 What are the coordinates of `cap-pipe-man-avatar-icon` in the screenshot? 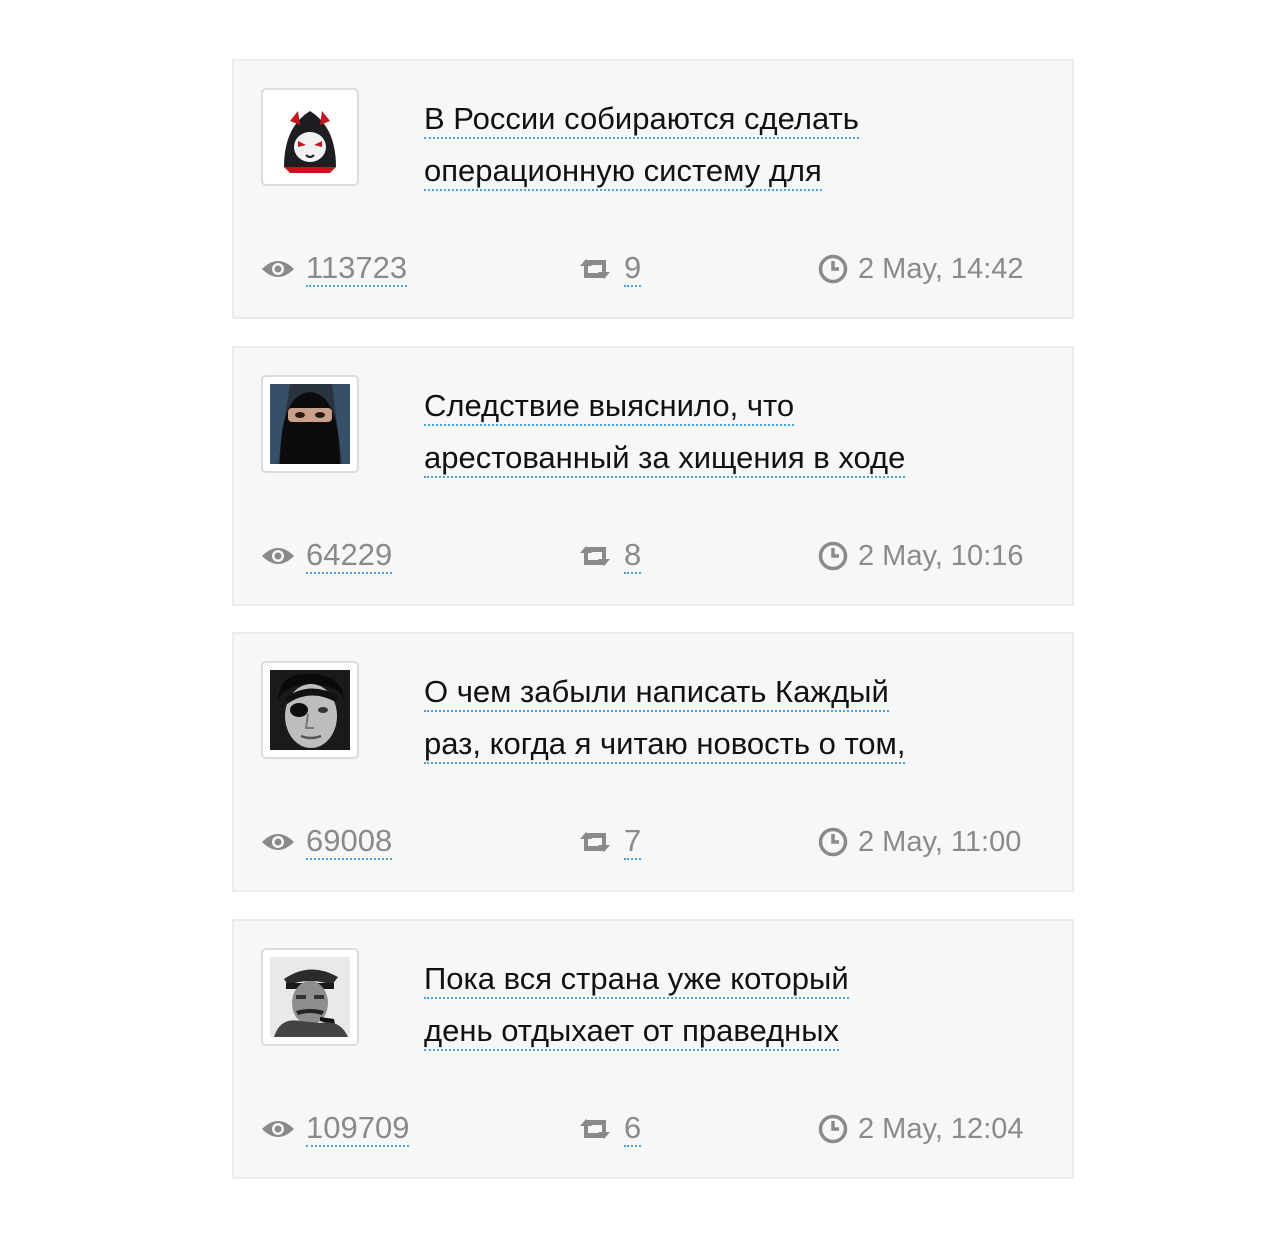 It's located at (310, 997).